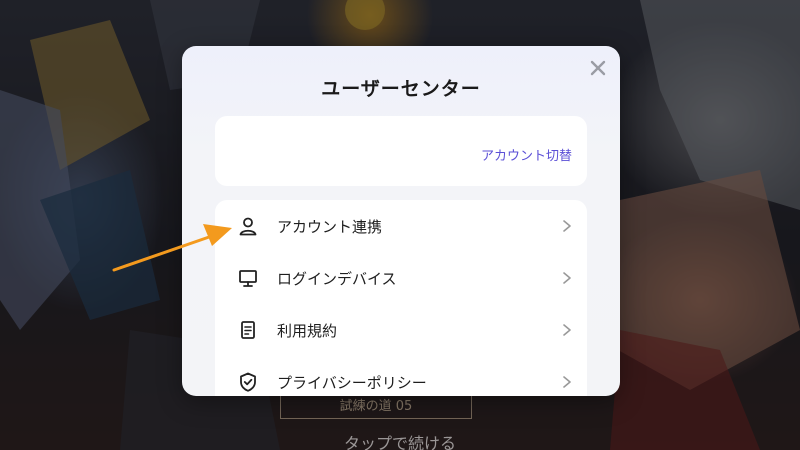 This screenshot has height=450, width=800. Describe the element at coordinates (401, 151) in the screenshot. I see `account-card: アカウント切替` at that location.